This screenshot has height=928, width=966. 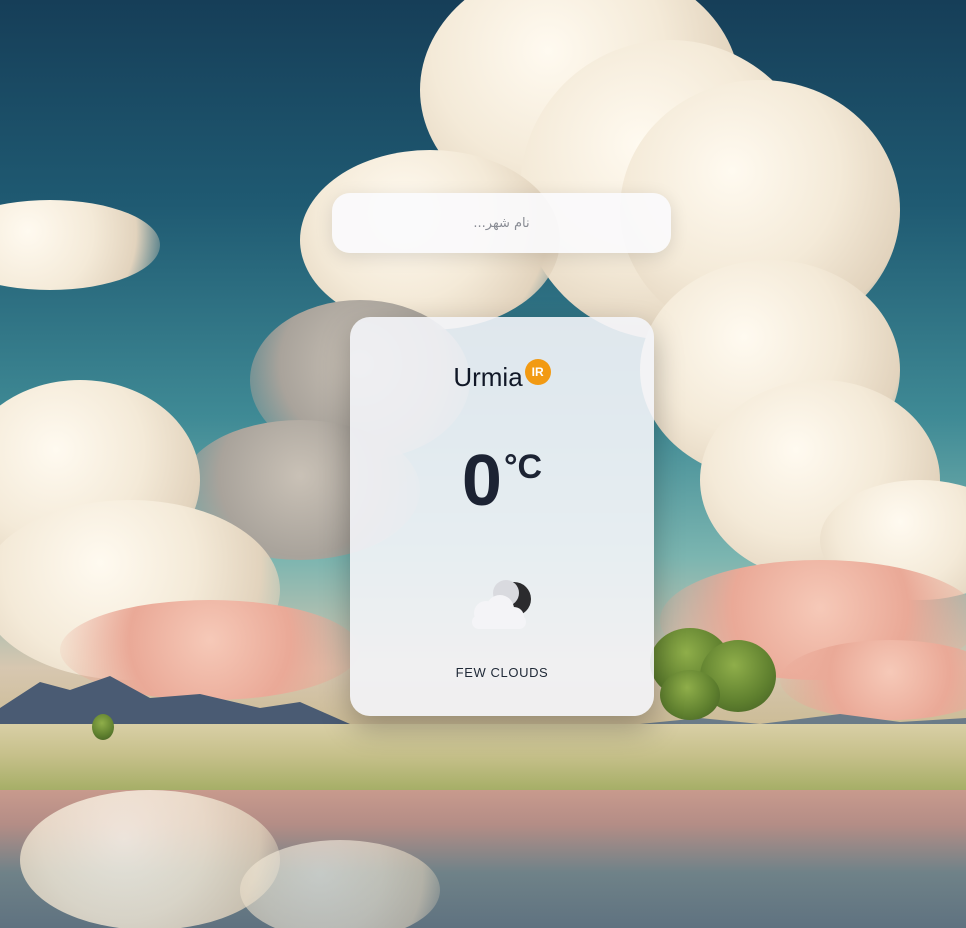 I want to click on weather-card: Urmia IR 0 °C FEW CLOUDS, so click(x=502, y=516).